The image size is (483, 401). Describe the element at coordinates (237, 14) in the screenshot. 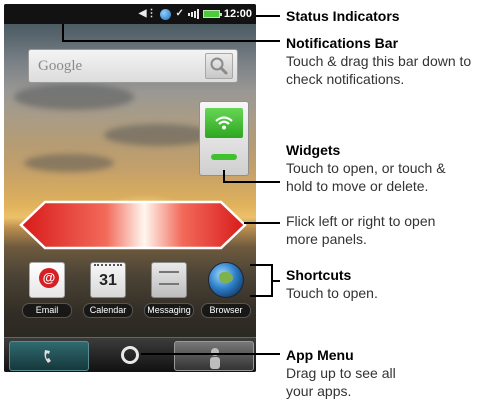

I see `status-time: 12:00` at that location.